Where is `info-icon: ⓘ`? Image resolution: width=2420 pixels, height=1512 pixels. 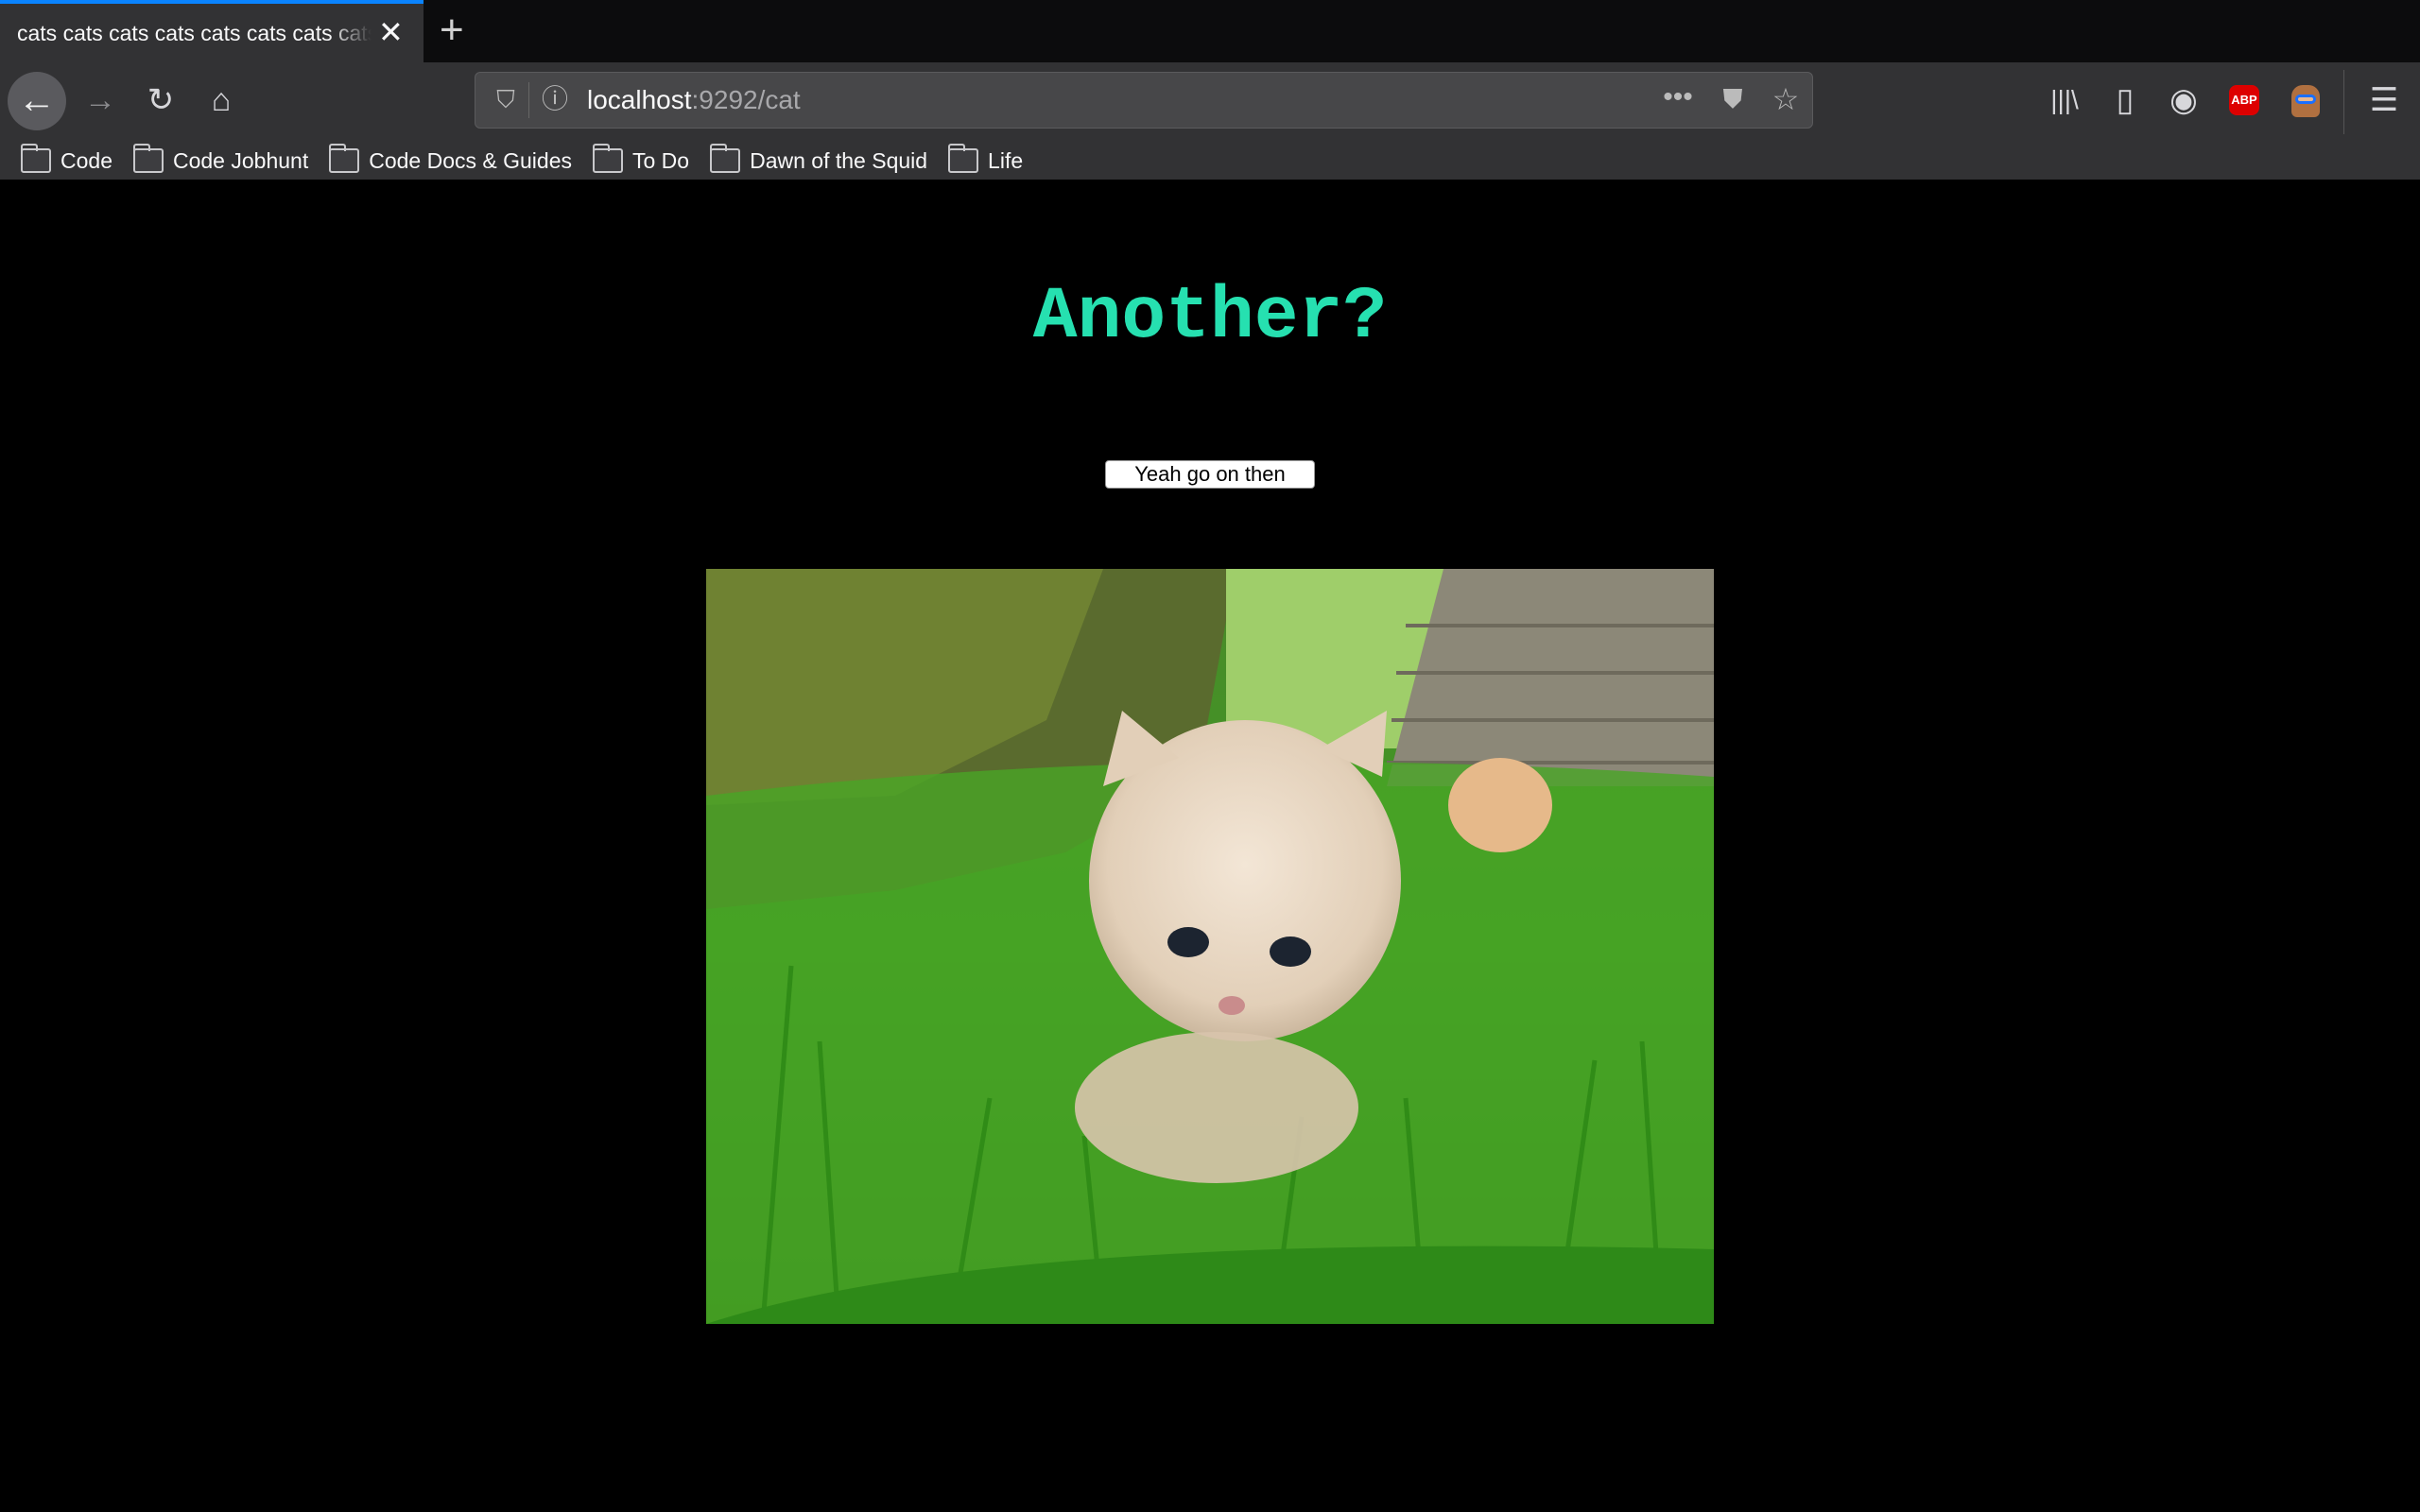 info-icon: ⓘ is located at coordinates (555, 99).